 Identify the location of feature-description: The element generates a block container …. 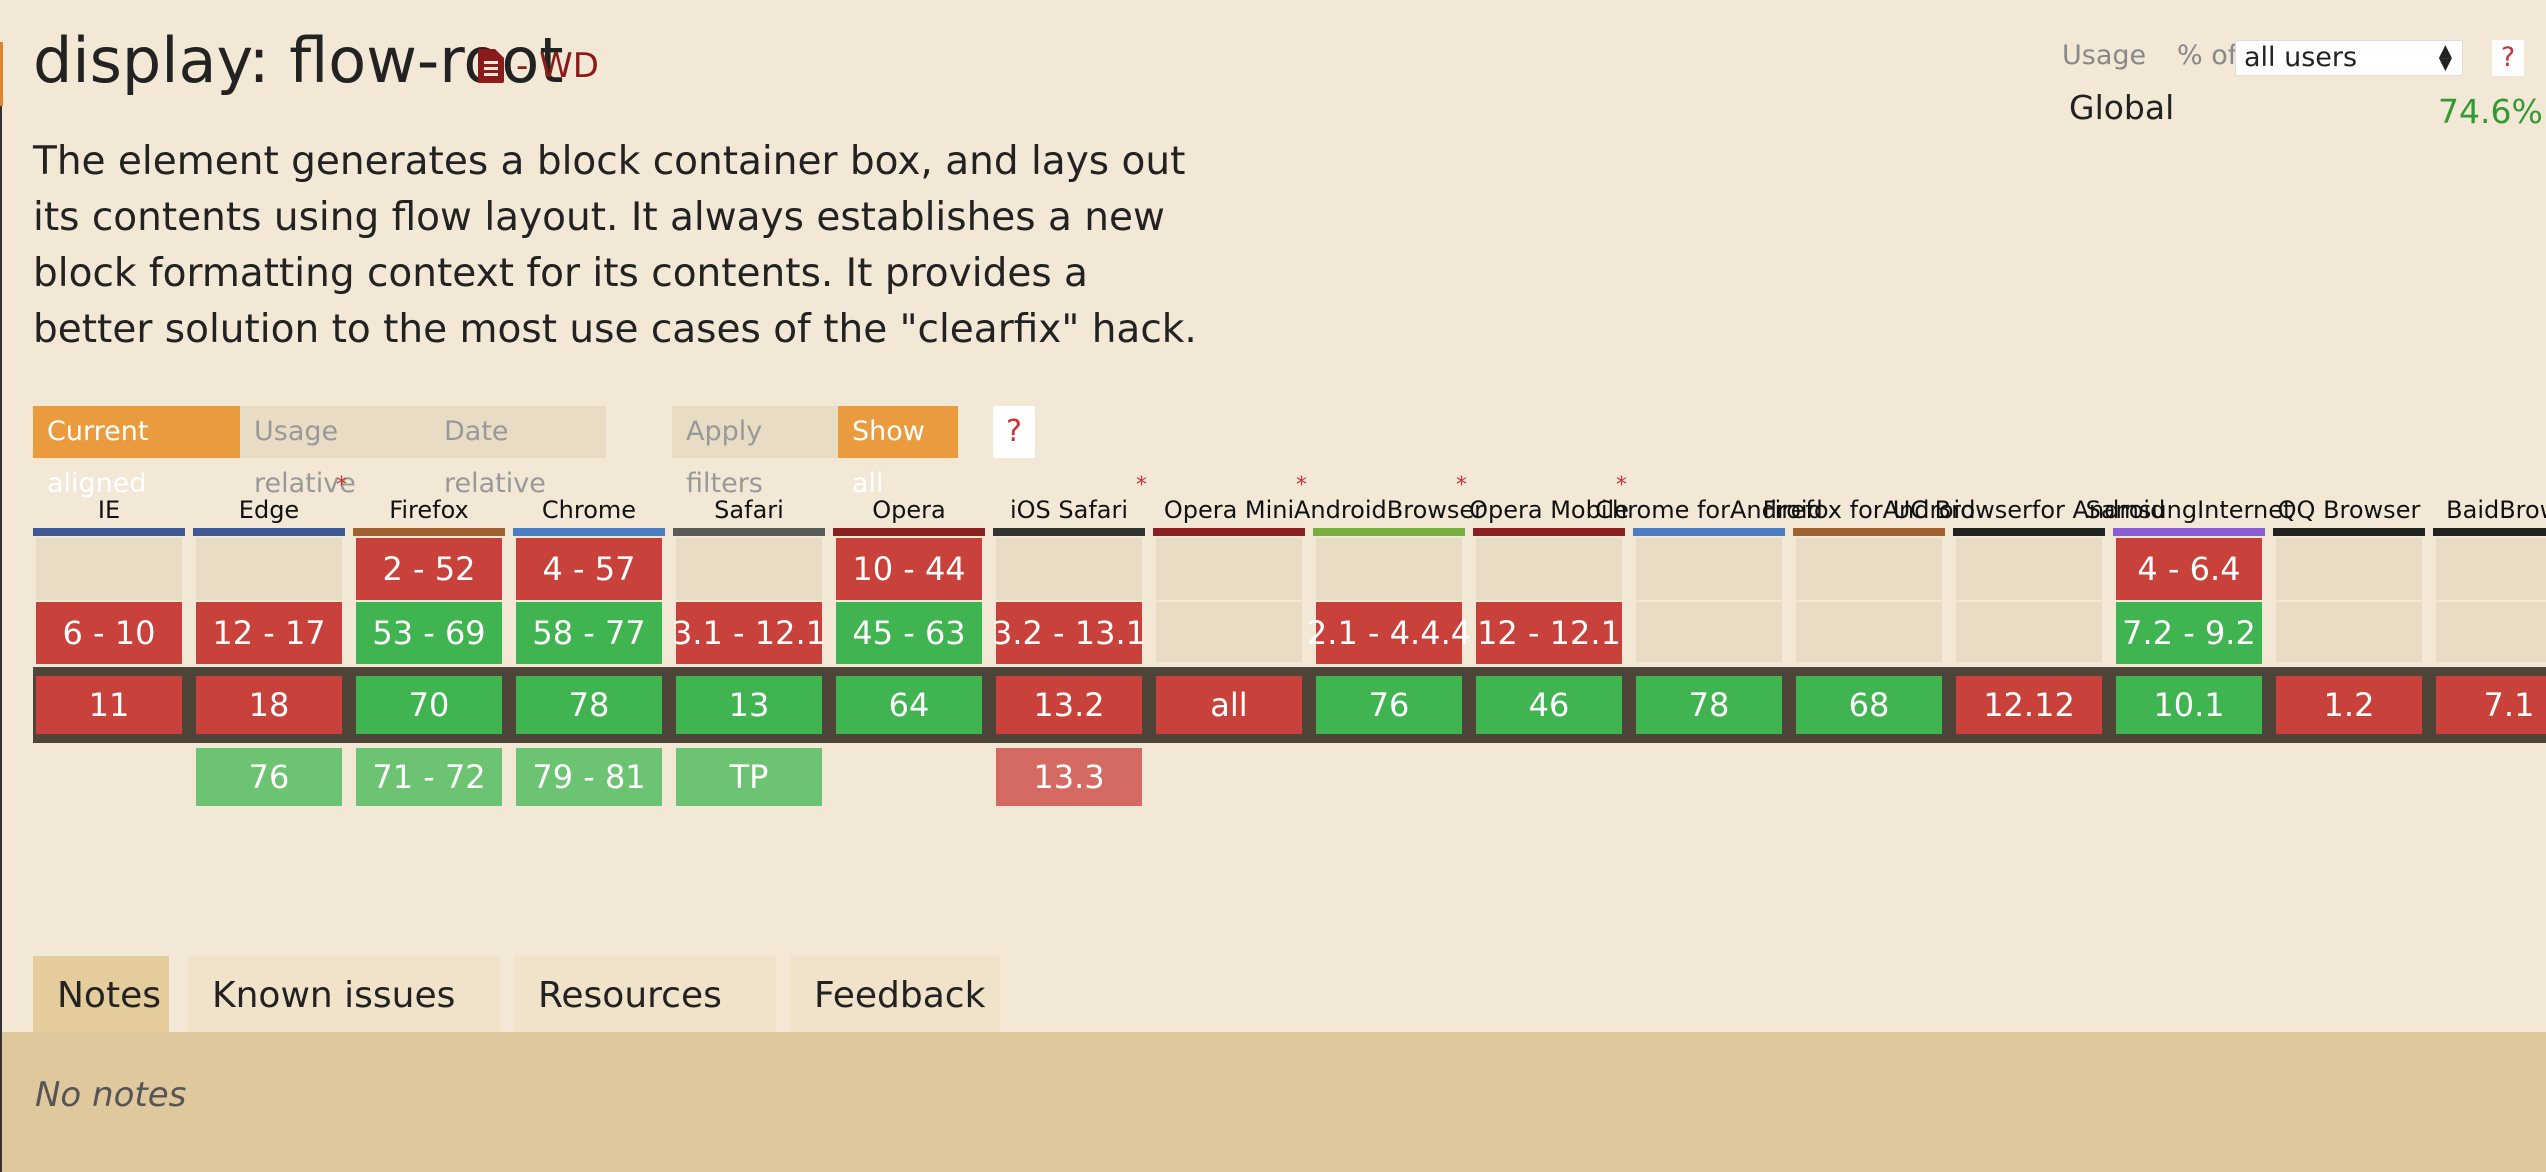
(615, 245).